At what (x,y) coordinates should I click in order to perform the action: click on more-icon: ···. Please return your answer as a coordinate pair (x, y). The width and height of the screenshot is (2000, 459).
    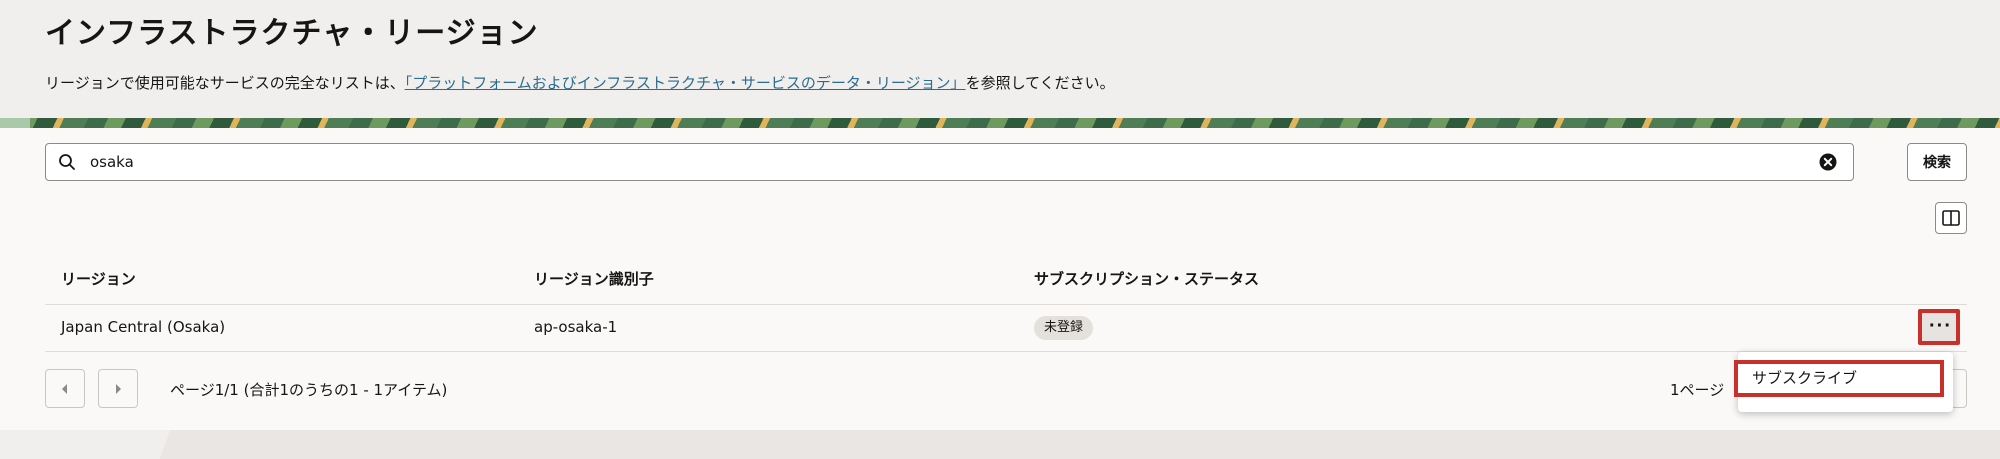
    Looking at the image, I should click on (1940, 326).